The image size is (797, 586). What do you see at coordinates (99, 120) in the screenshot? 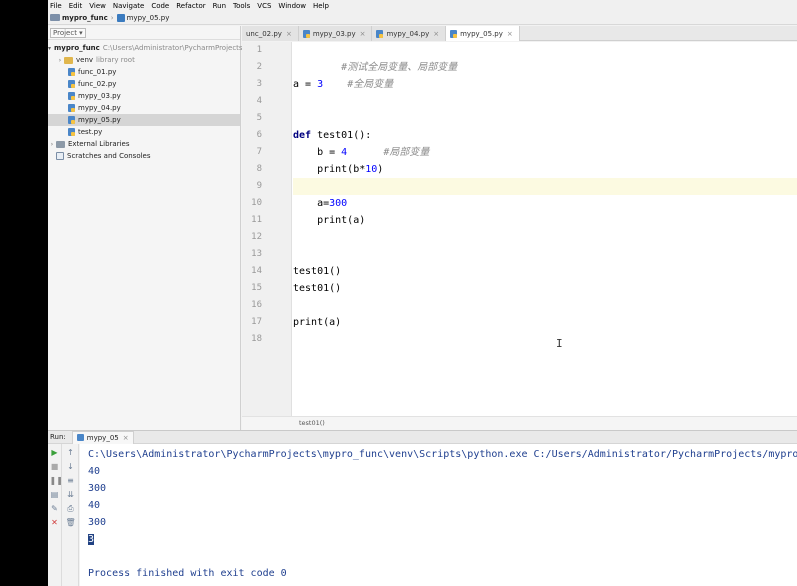
I see `file-label: mypy_05.py` at bounding box center [99, 120].